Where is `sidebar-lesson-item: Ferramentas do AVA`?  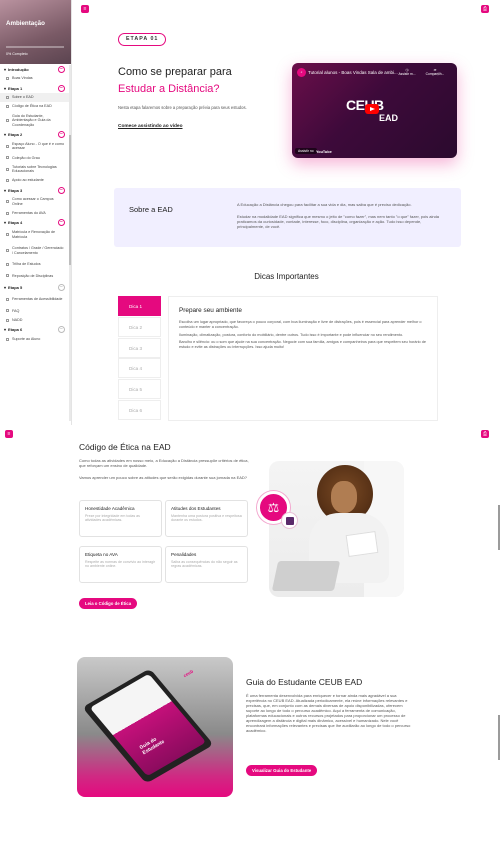
sidebar-lesson-item: Ferramentas do AVA is located at coordinates (35, 213).